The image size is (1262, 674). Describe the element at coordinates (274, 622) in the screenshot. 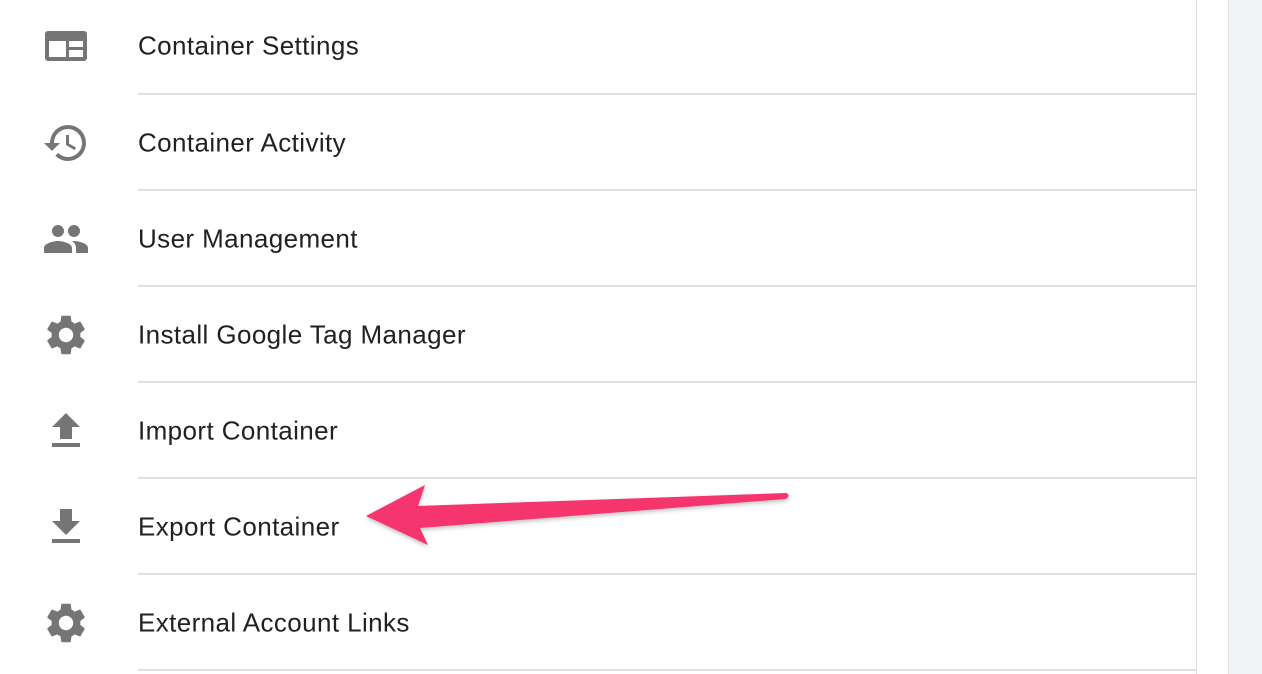

I see `menu-item-label: External Account Links` at that location.